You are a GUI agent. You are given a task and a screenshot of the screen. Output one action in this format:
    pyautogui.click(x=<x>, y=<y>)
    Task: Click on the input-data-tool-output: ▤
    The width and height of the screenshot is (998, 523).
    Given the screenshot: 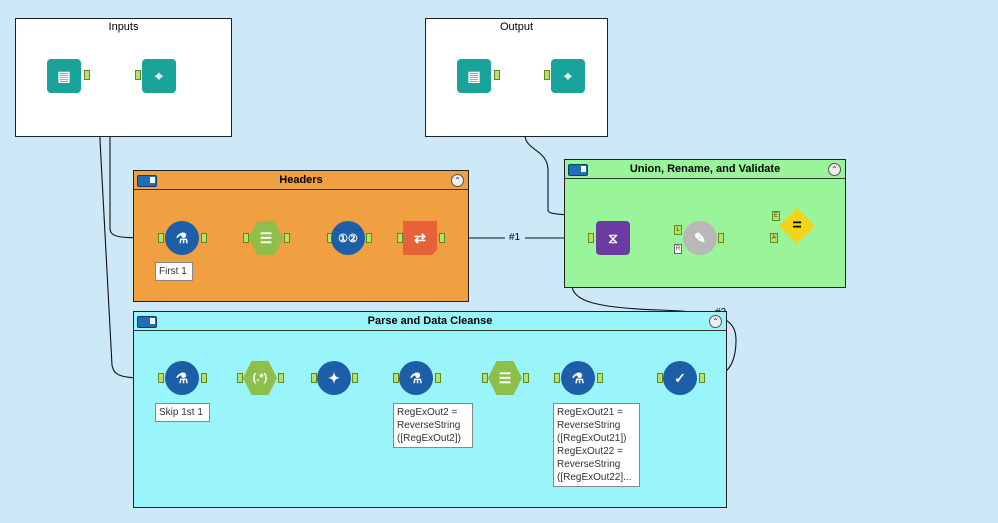 What is the action you would take?
    pyautogui.click(x=474, y=76)
    